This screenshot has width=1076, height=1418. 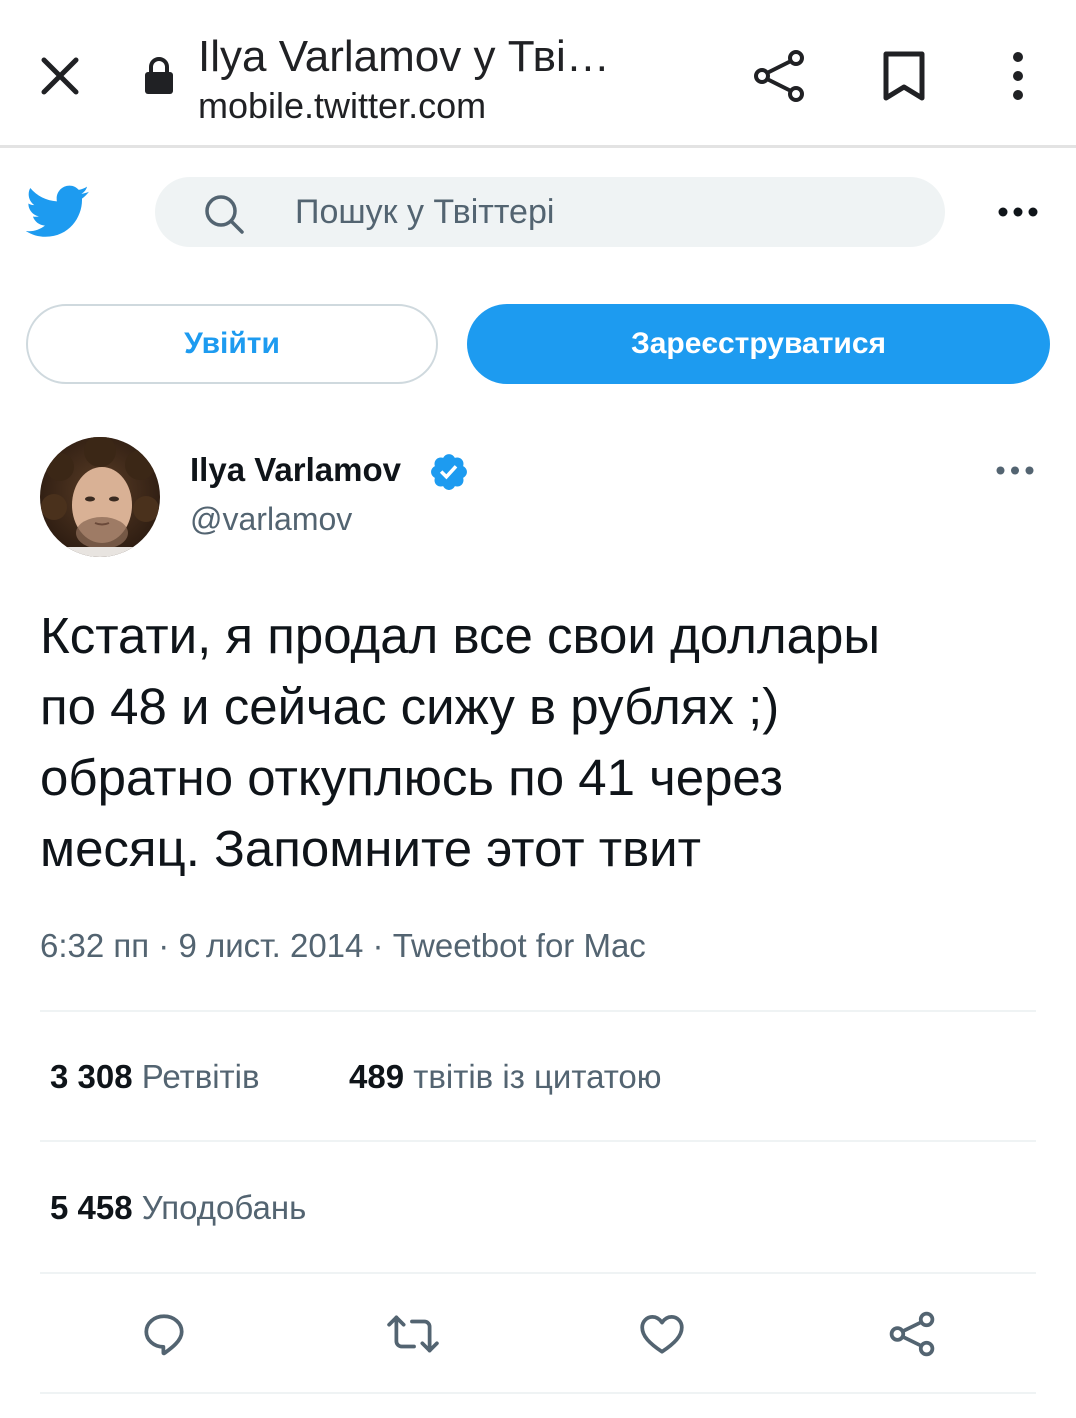 I want to click on likes-label: Уподобань, so click(x=224, y=1207).